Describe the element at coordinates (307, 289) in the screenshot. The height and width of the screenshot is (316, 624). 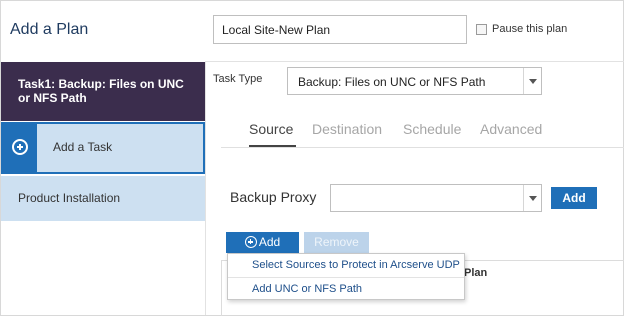
I see `menu-item-add-unc-path: Add UNC or NFS Path` at that location.